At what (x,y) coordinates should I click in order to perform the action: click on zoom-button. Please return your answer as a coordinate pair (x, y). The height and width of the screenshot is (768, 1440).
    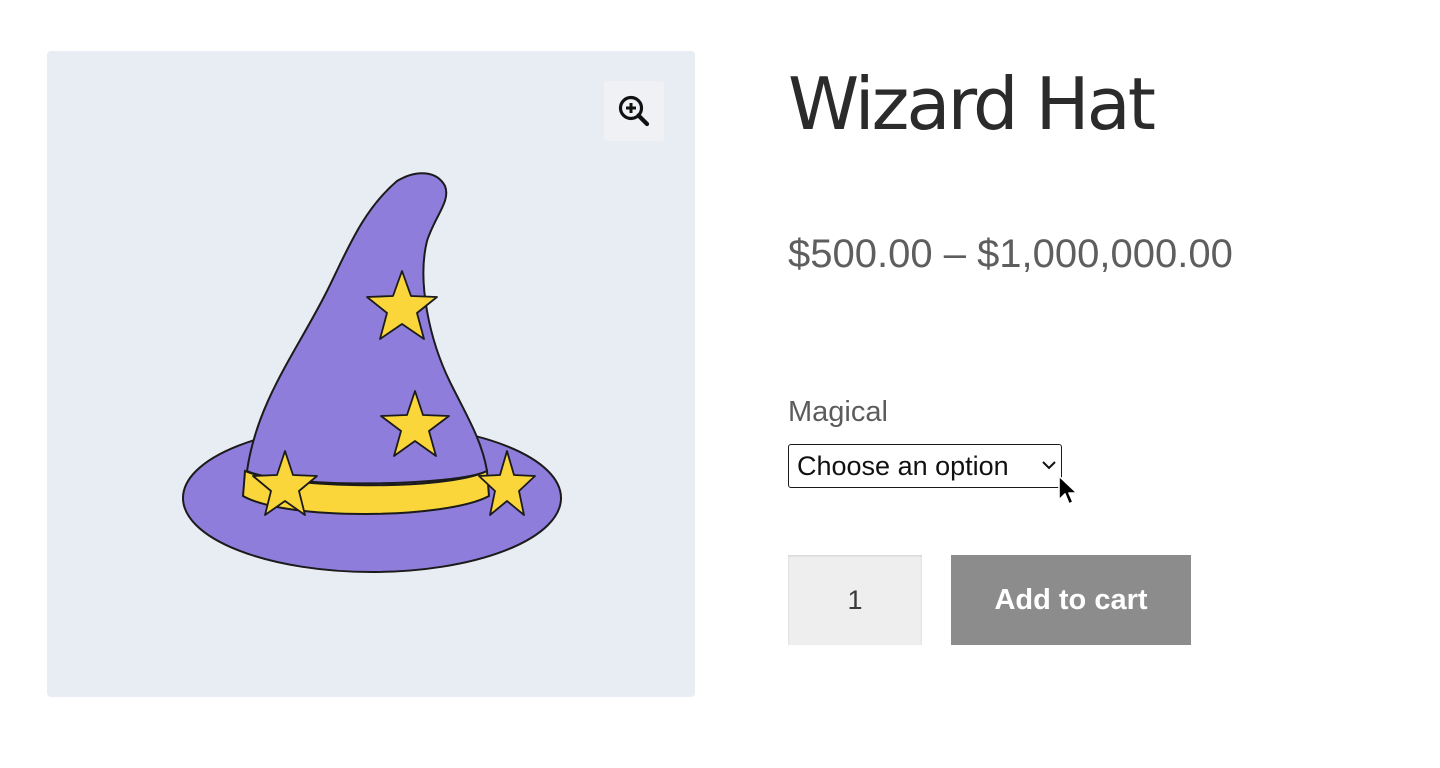
    Looking at the image, I should click on (634, 111).